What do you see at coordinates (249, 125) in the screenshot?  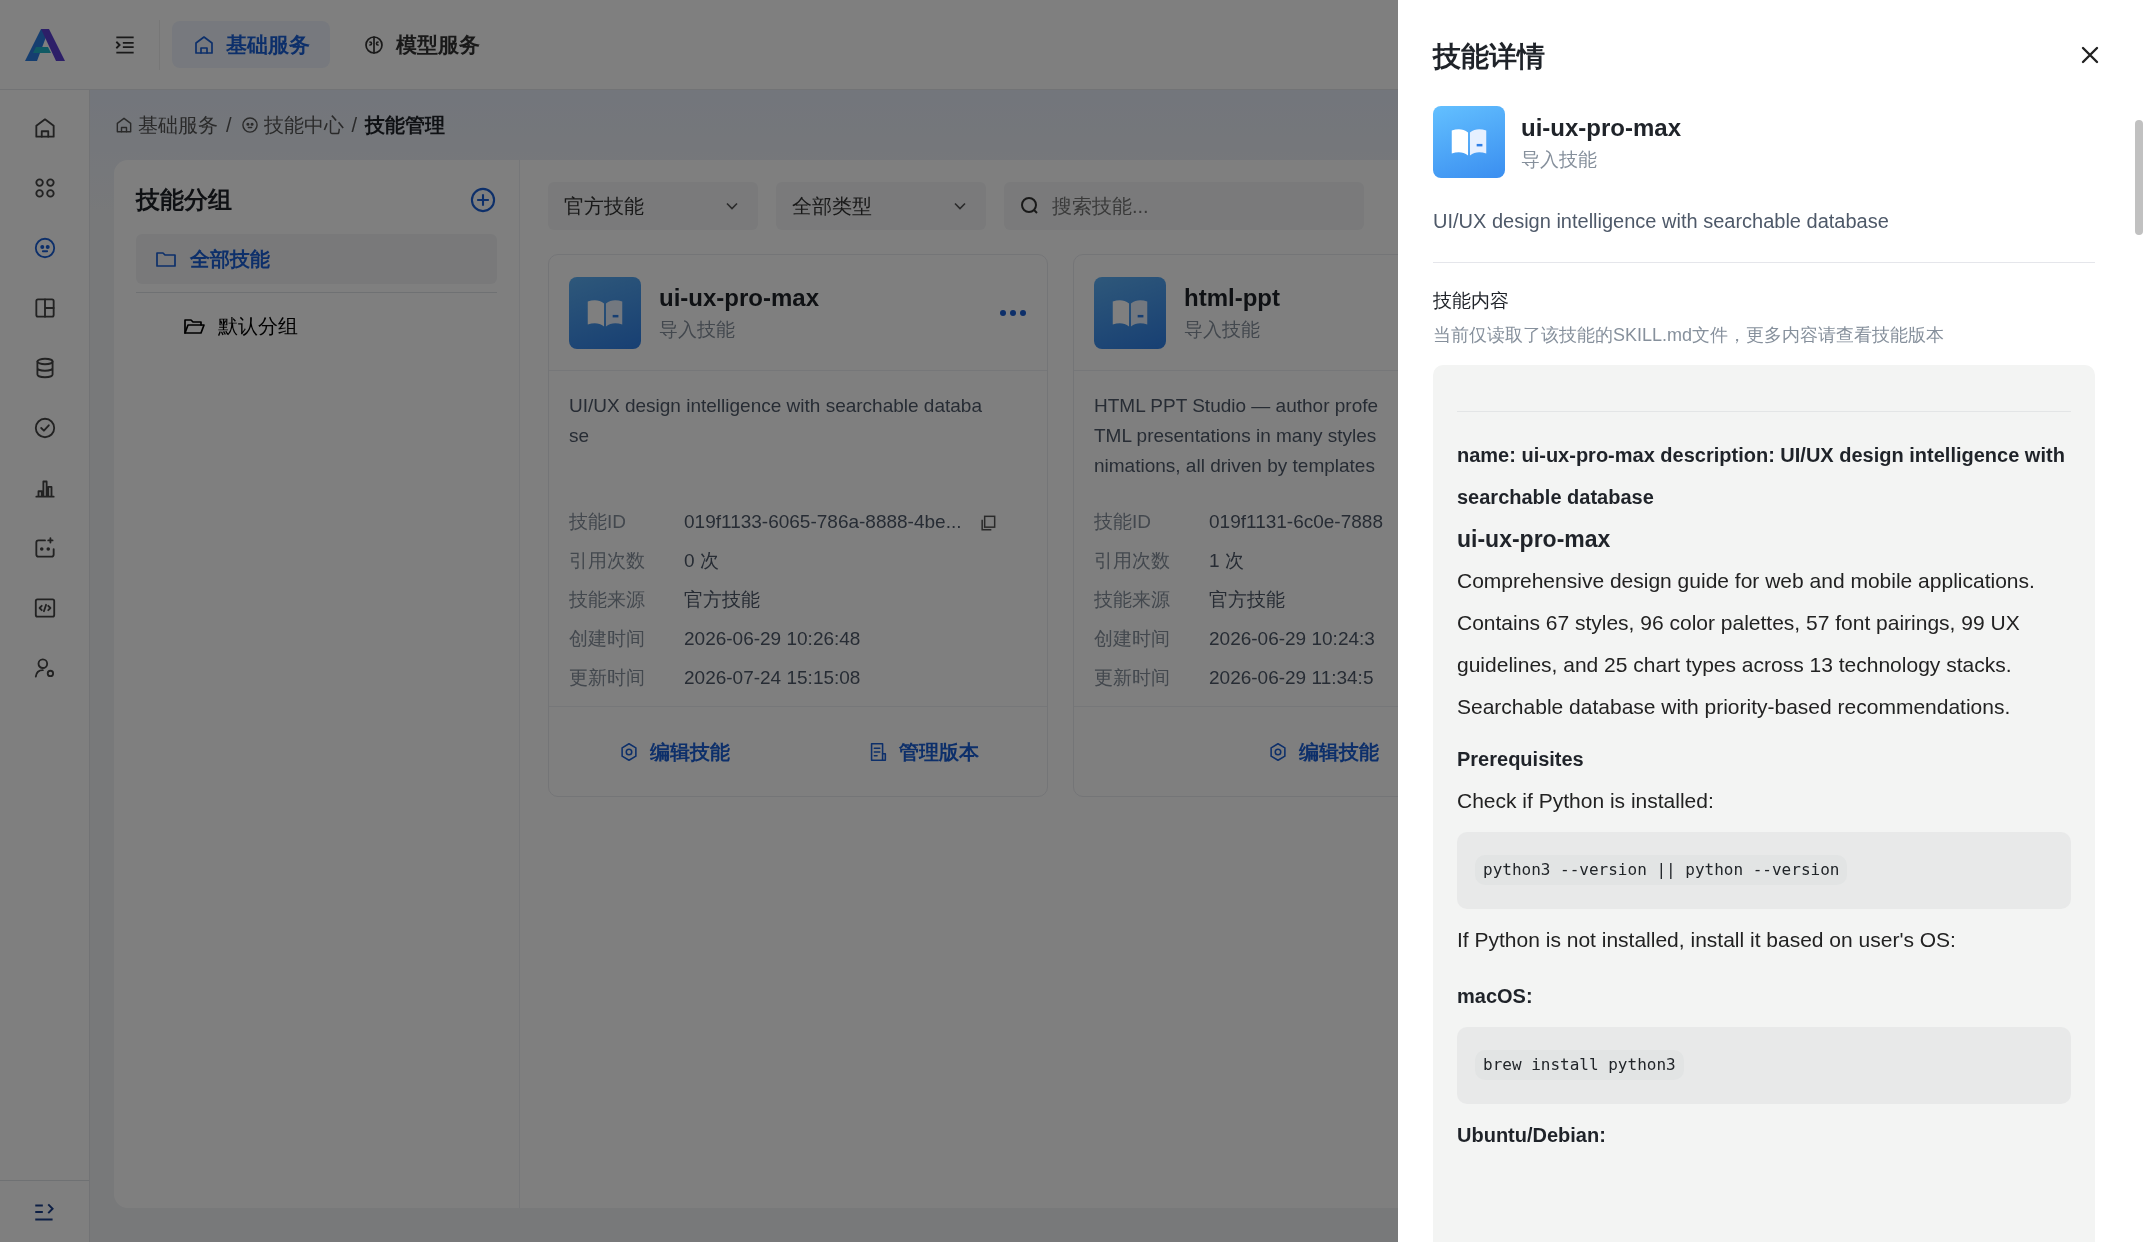 I see `face-icon` at bounding box center [249, 125].